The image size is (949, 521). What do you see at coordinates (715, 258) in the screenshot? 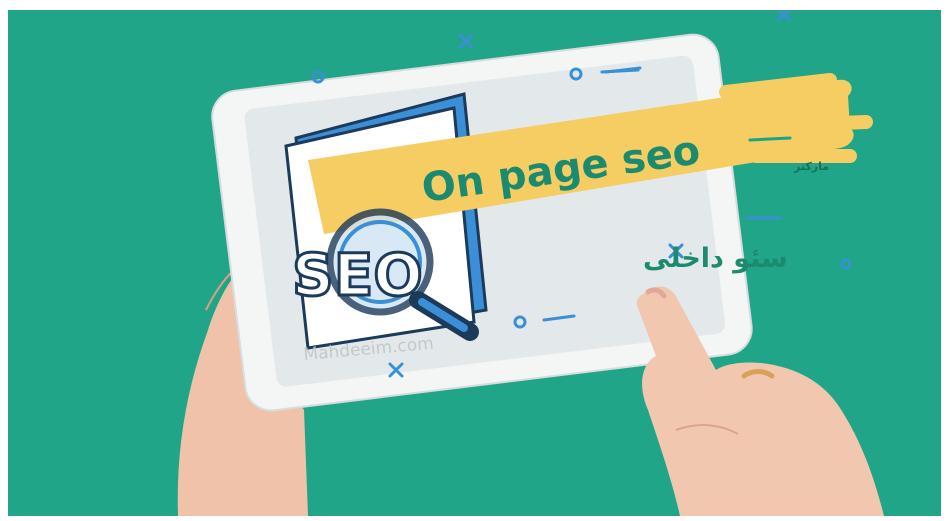
I see `subtitle: سئو داخلی` at bounding box center [715, 258].